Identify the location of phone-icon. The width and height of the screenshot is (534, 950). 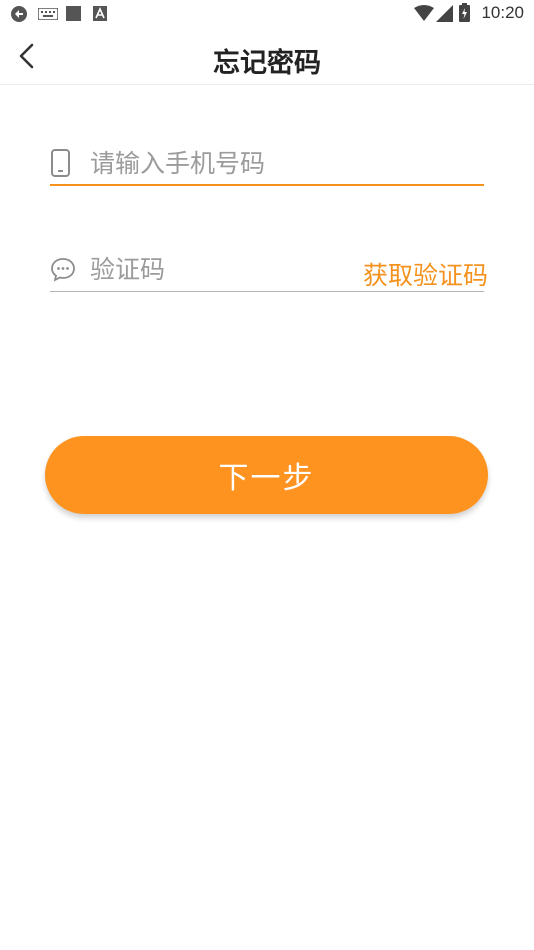
(60, 163).